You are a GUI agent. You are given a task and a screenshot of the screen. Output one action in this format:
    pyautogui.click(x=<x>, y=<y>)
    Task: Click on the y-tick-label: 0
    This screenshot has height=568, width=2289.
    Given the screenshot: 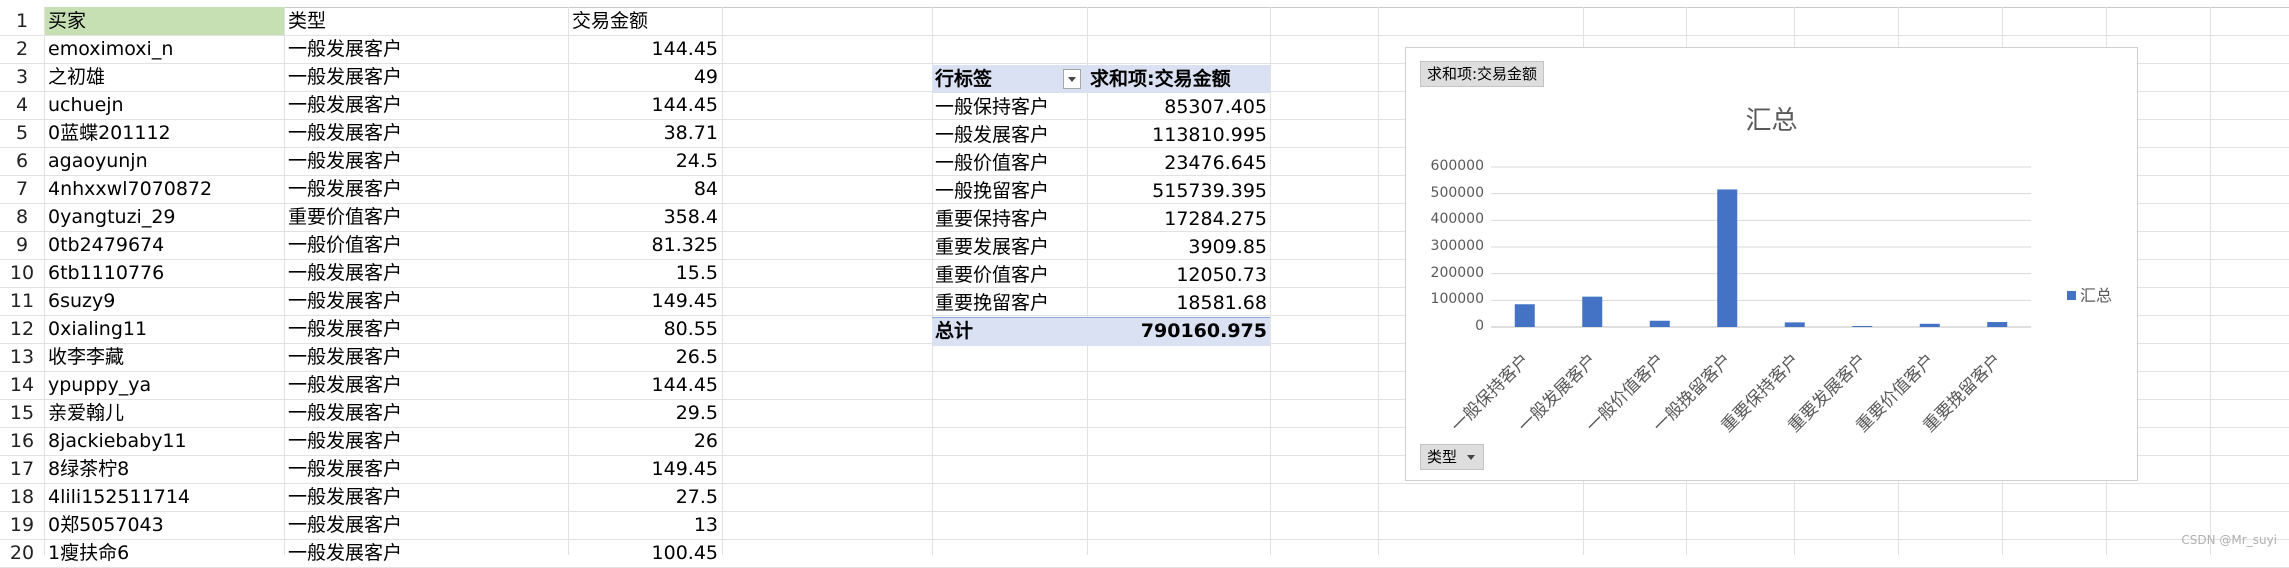 What is the action you would take?
    pyautogui.click(x=1479, y=326)
    